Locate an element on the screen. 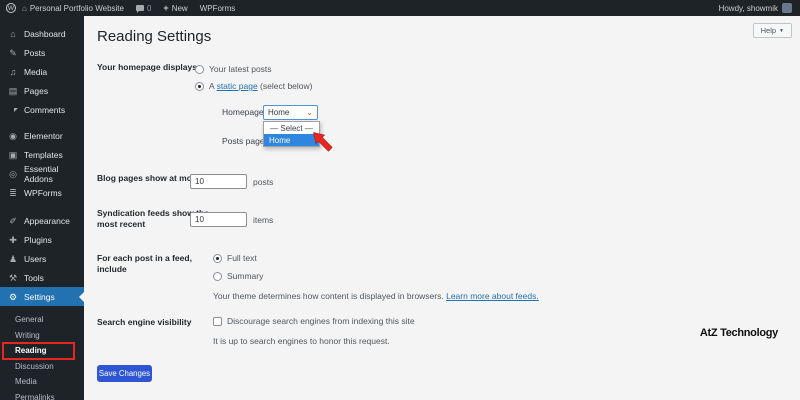 The image size is (800, 400). users-icon: ♟ is located at coordinates (13, 258).